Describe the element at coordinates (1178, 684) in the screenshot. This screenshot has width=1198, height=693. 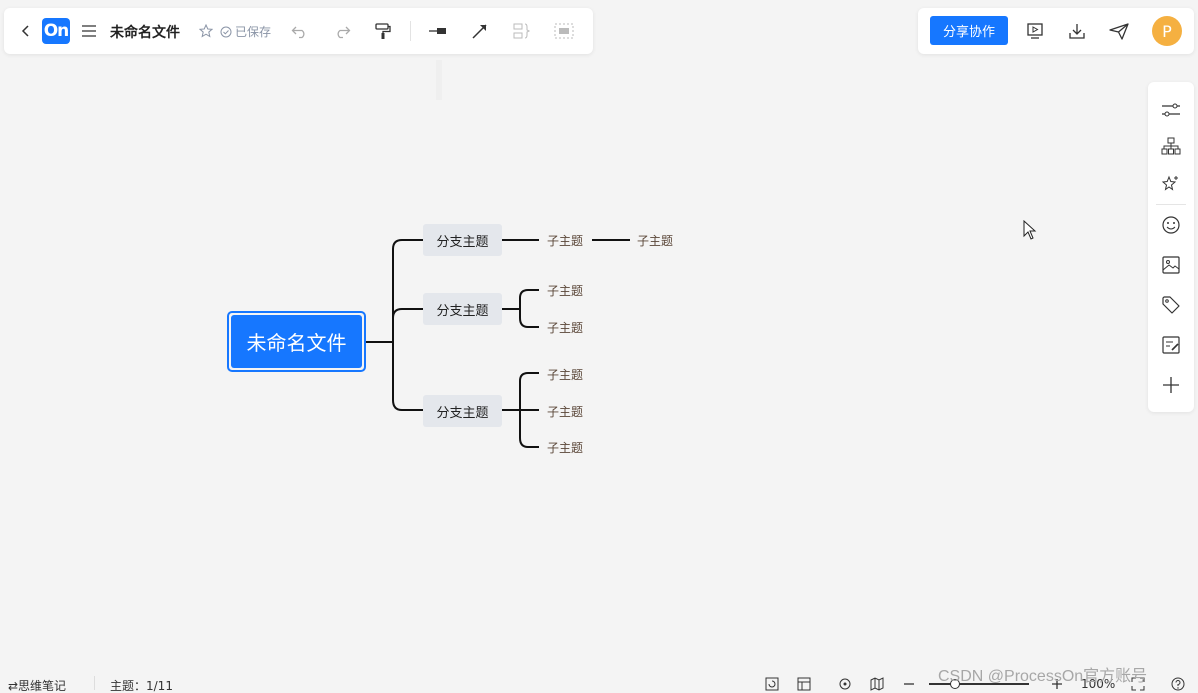
I see `help-icon` at that location.